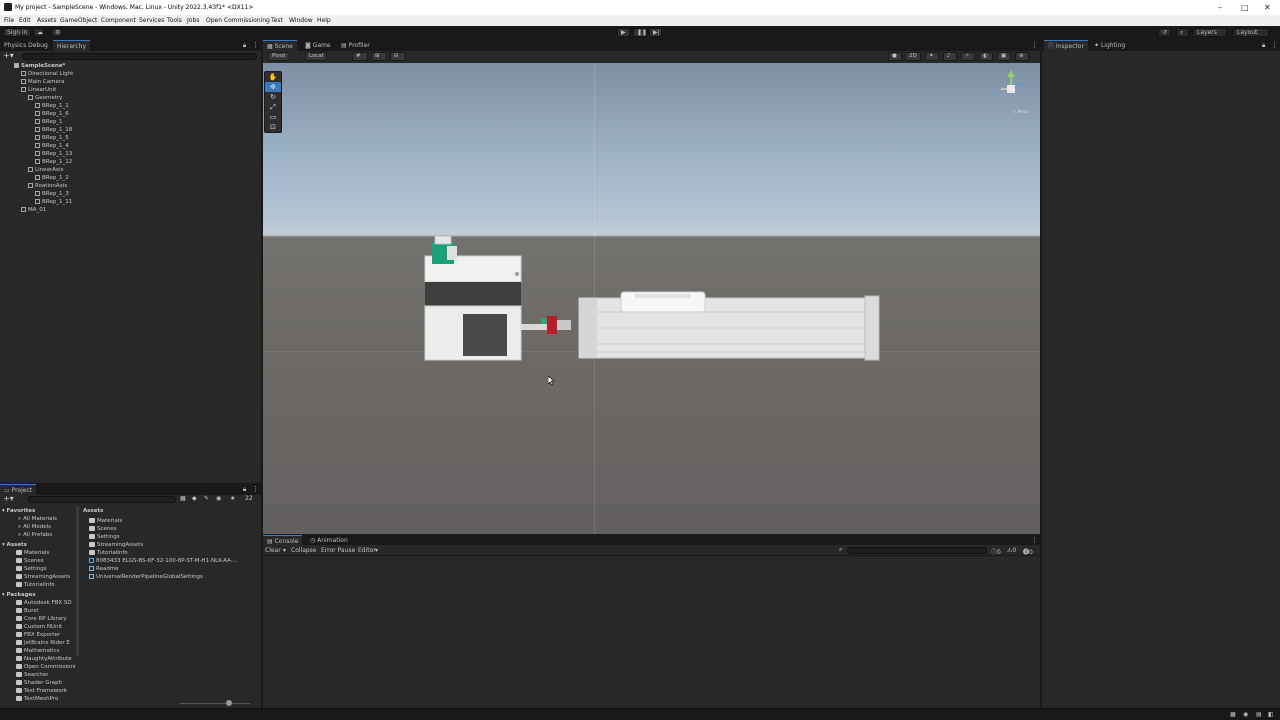 This screenshot has height=720, width=1280. What do you see at coordinates (968, 56) in the screenshot?
I see `effects-toggle-icon: ✧` at bounding box center [968, 56].